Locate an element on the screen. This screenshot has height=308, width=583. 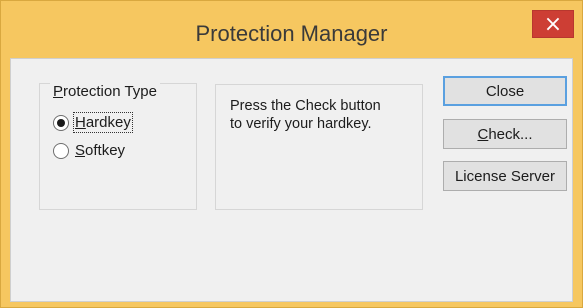
protection-type-label: Protection Type is located at coordinates (105, 91).